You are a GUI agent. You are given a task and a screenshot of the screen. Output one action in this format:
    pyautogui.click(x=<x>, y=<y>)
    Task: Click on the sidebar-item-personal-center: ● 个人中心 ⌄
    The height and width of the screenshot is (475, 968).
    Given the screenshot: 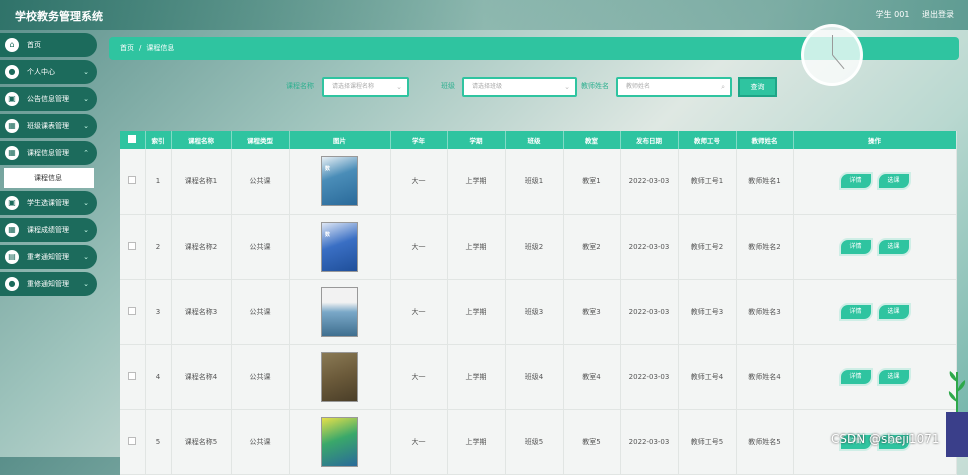 What is the action you would take?
    pyautogui.click(x=48, y=72)
    